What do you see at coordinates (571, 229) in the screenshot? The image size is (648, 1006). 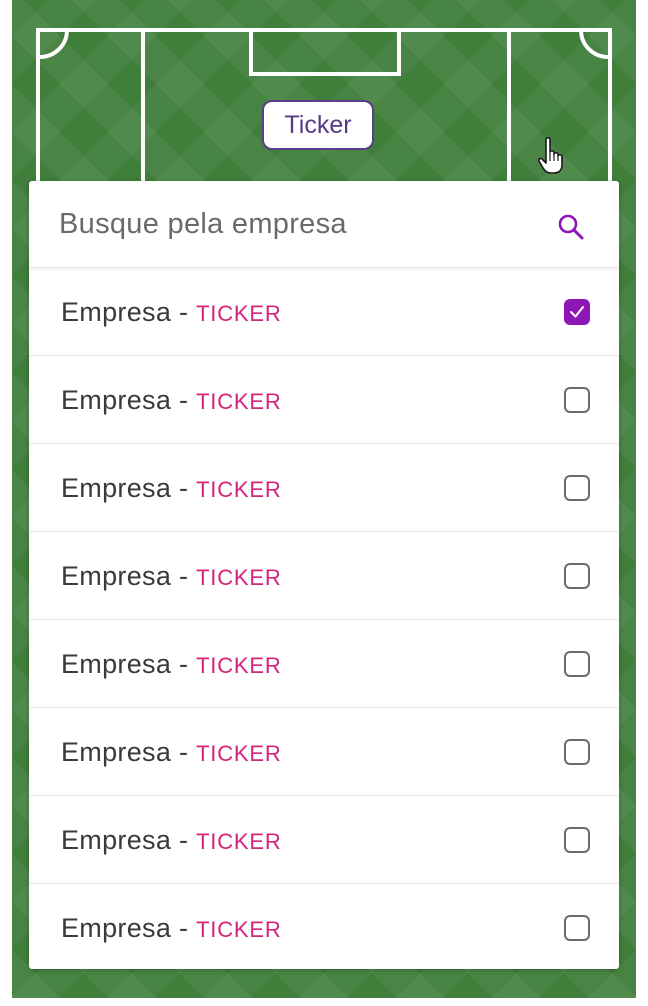 I see `search-icon` at bounding box center [571, 229].